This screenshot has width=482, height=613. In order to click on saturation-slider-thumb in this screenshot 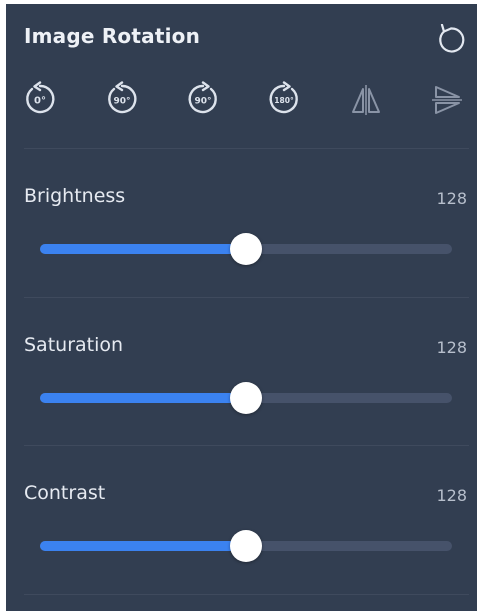, I will do `click(246, 398)`.